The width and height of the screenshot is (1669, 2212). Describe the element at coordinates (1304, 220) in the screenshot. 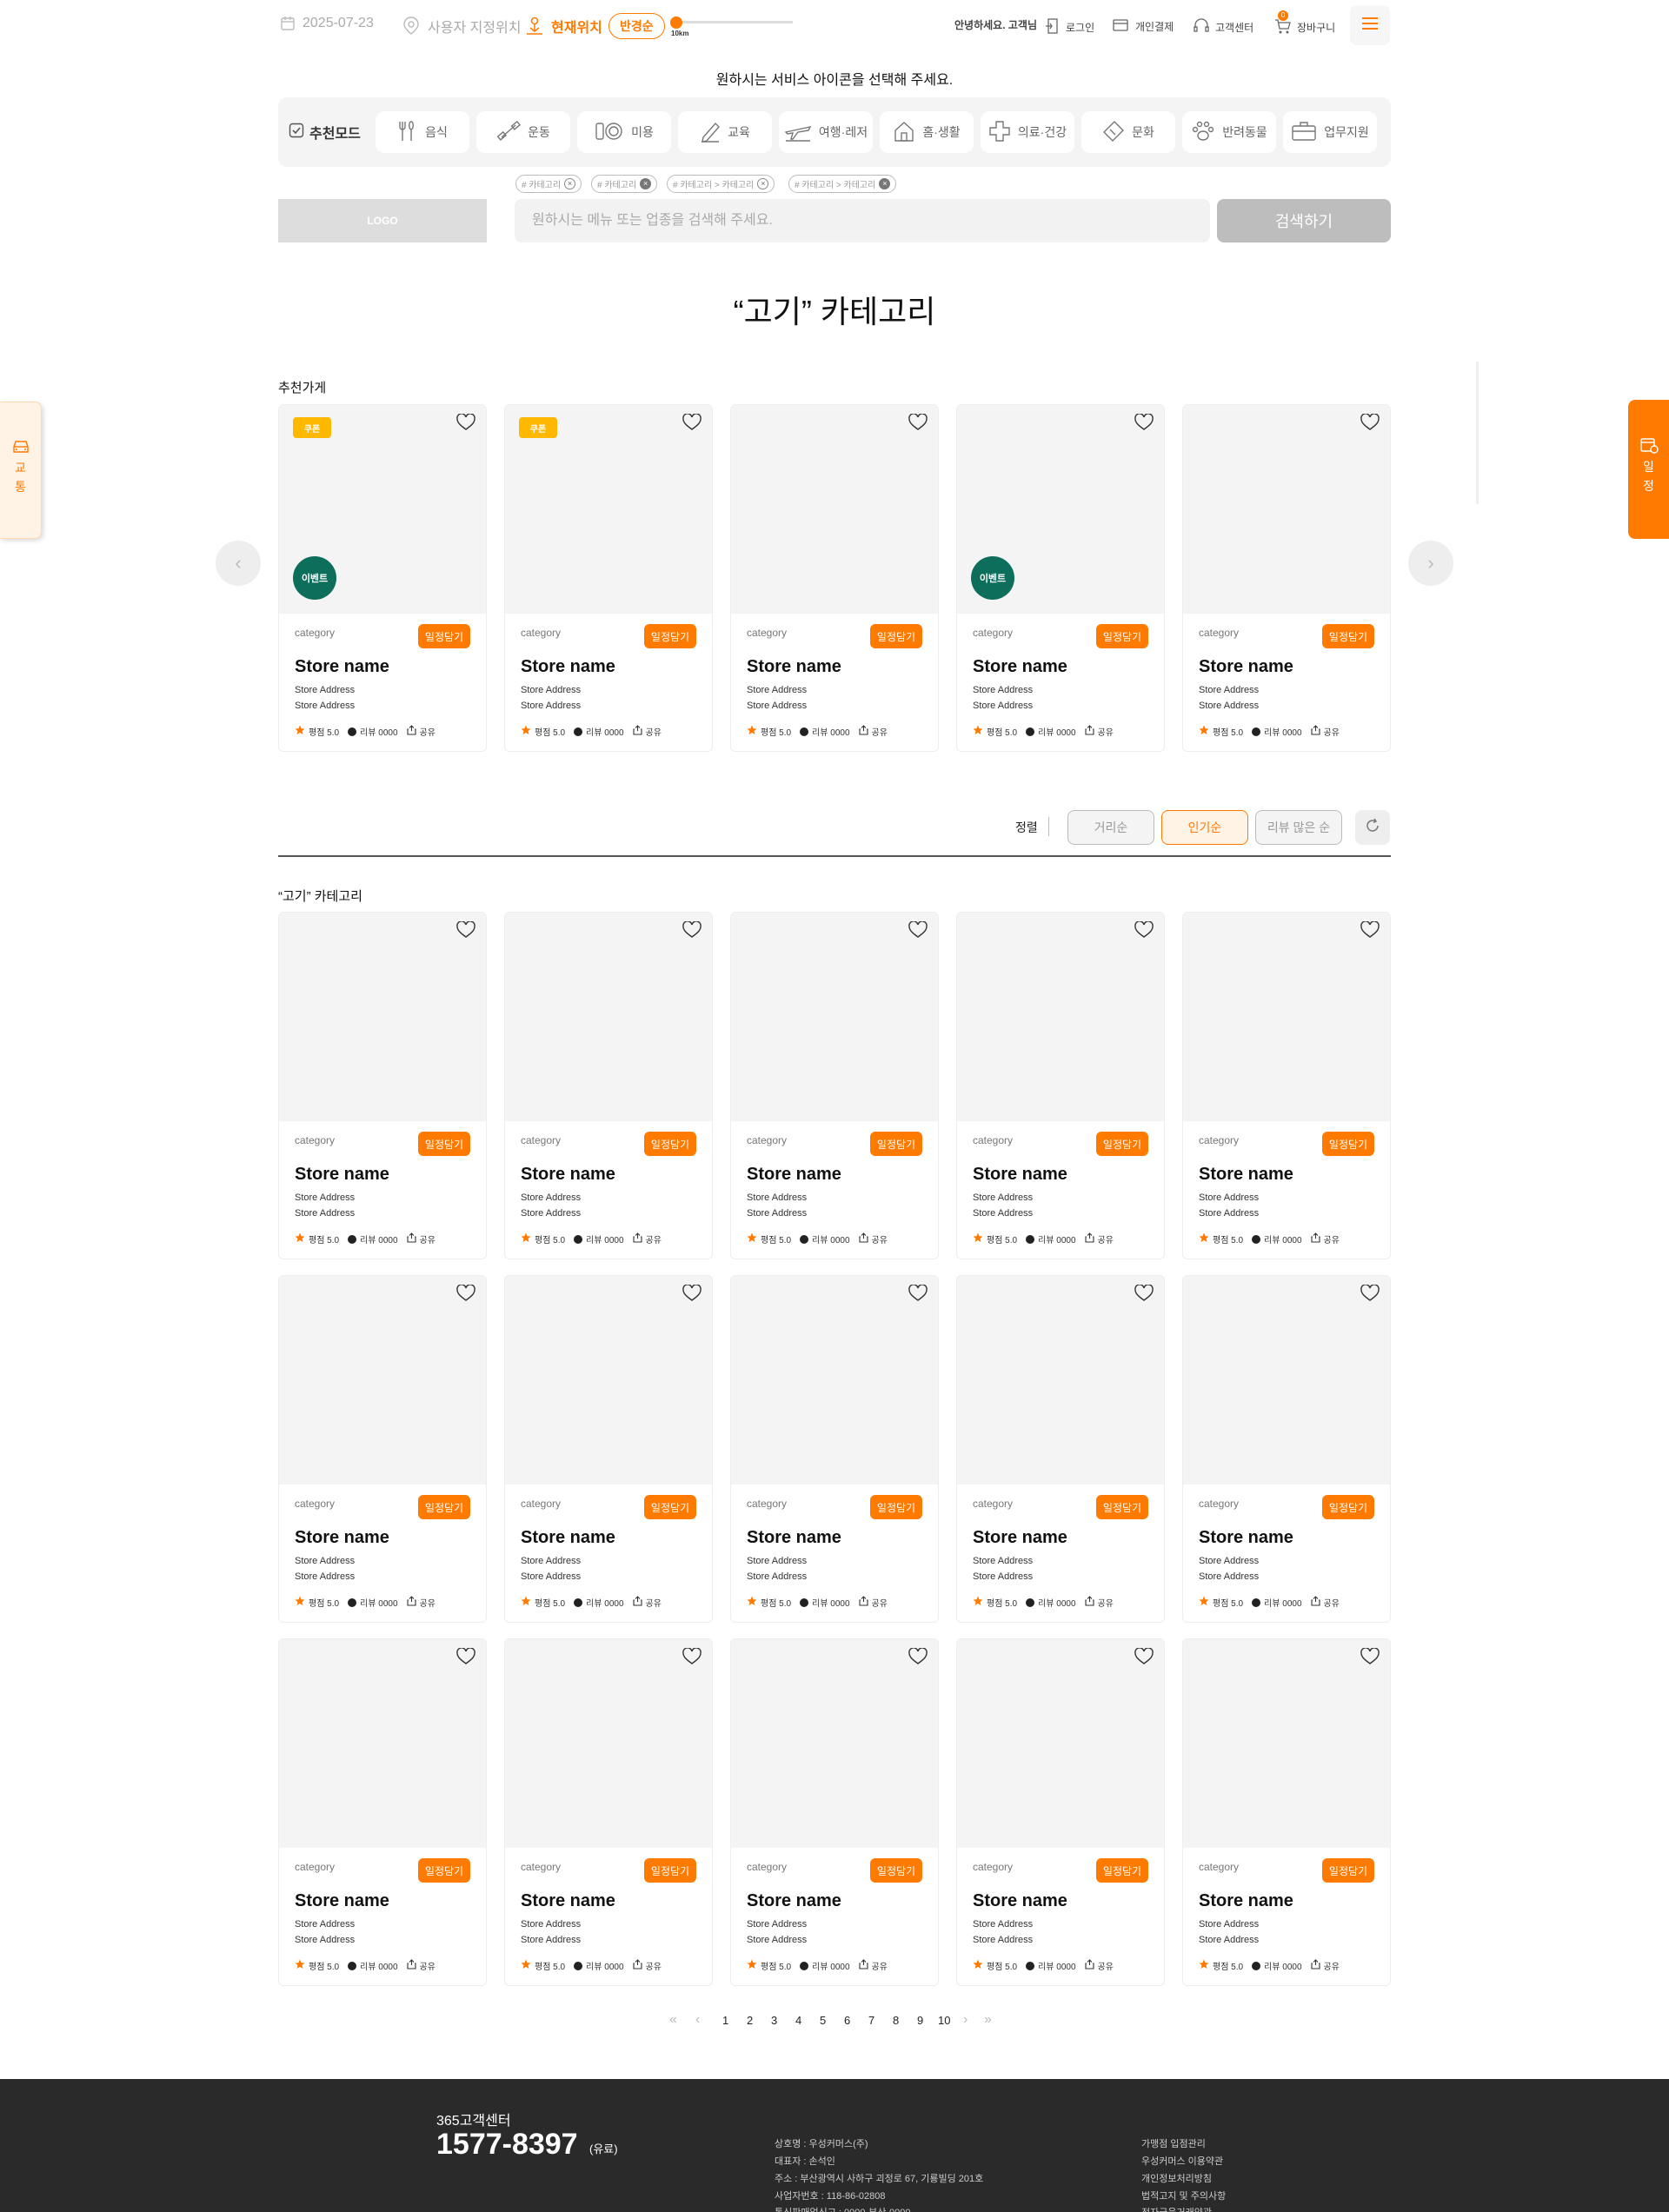

I see `search-button: 검색하기` at that location.